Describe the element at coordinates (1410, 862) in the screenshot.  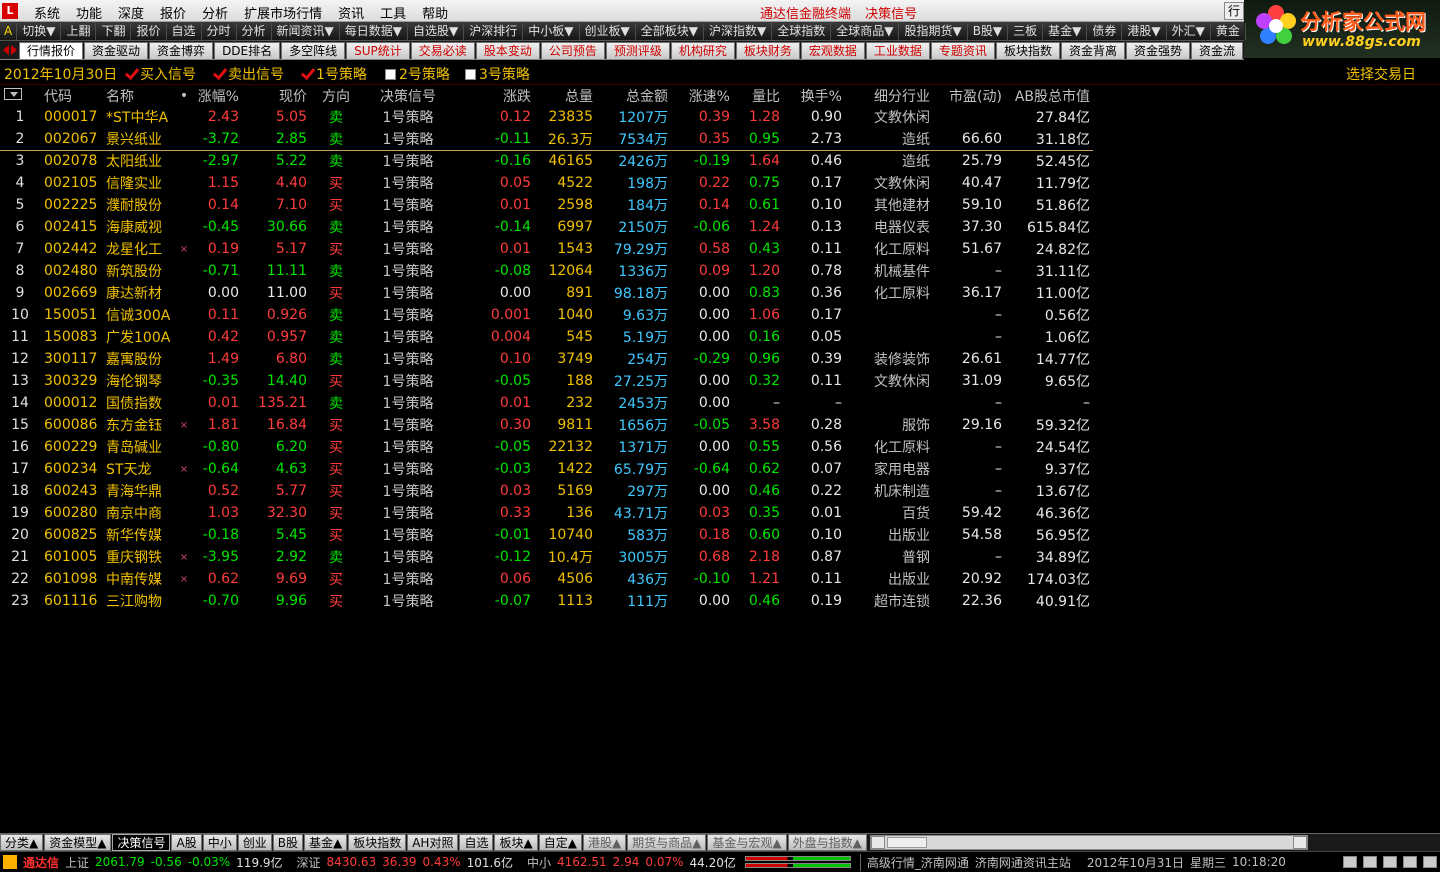
I see `lock-icon` at that location.